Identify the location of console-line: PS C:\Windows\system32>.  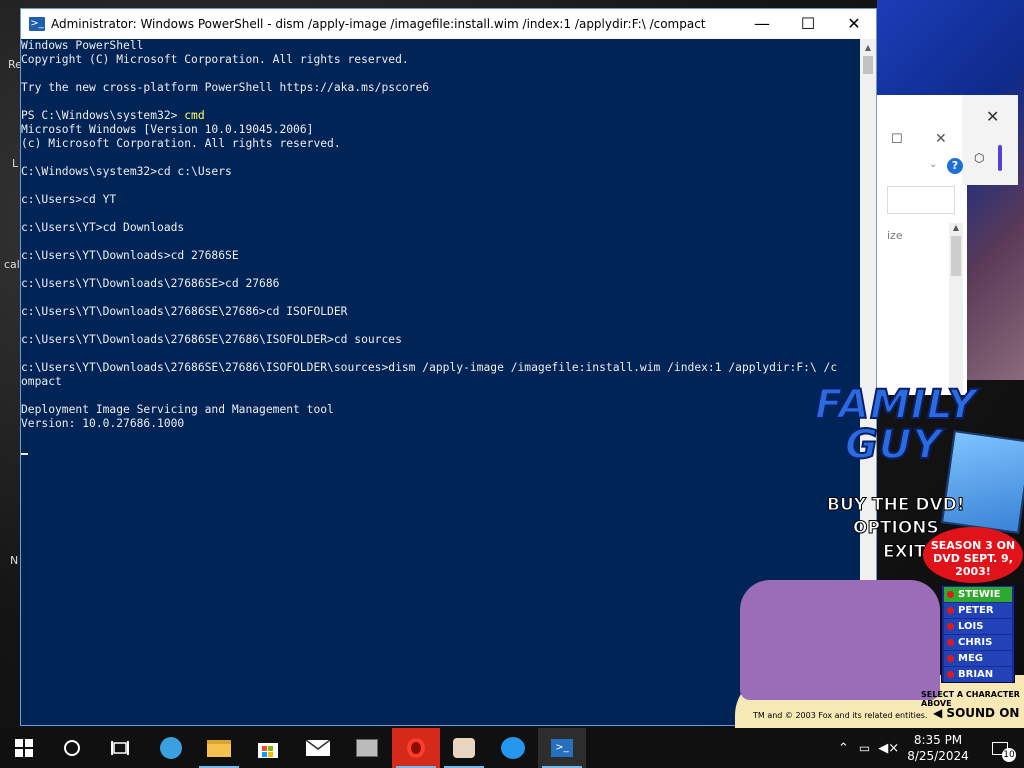
(103, 115).